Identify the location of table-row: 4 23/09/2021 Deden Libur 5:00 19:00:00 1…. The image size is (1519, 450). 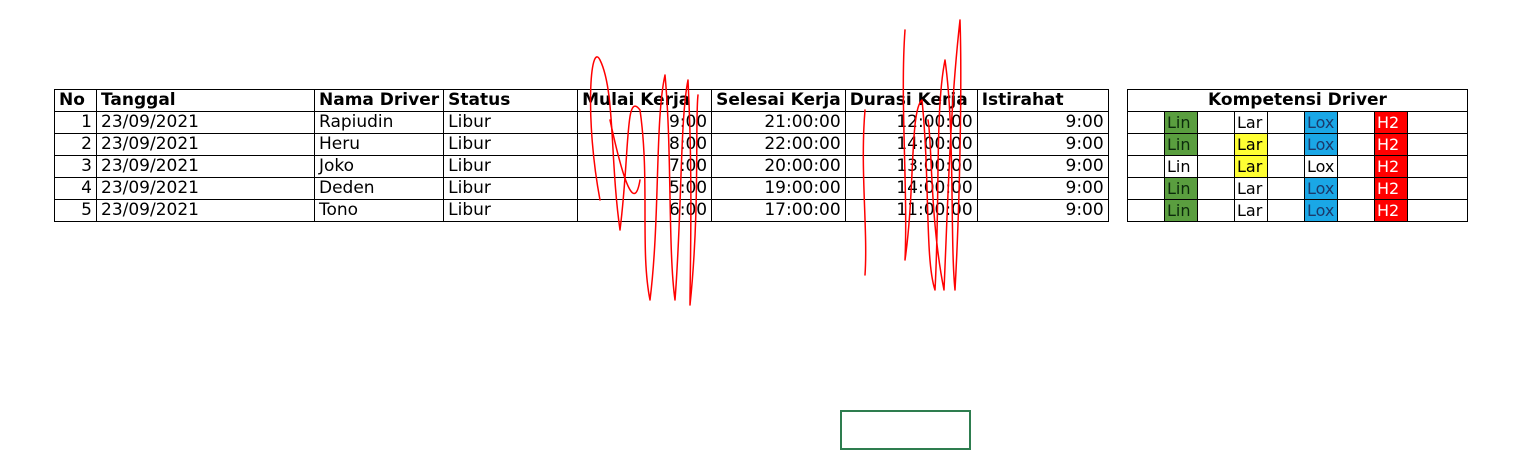
(581, 188).